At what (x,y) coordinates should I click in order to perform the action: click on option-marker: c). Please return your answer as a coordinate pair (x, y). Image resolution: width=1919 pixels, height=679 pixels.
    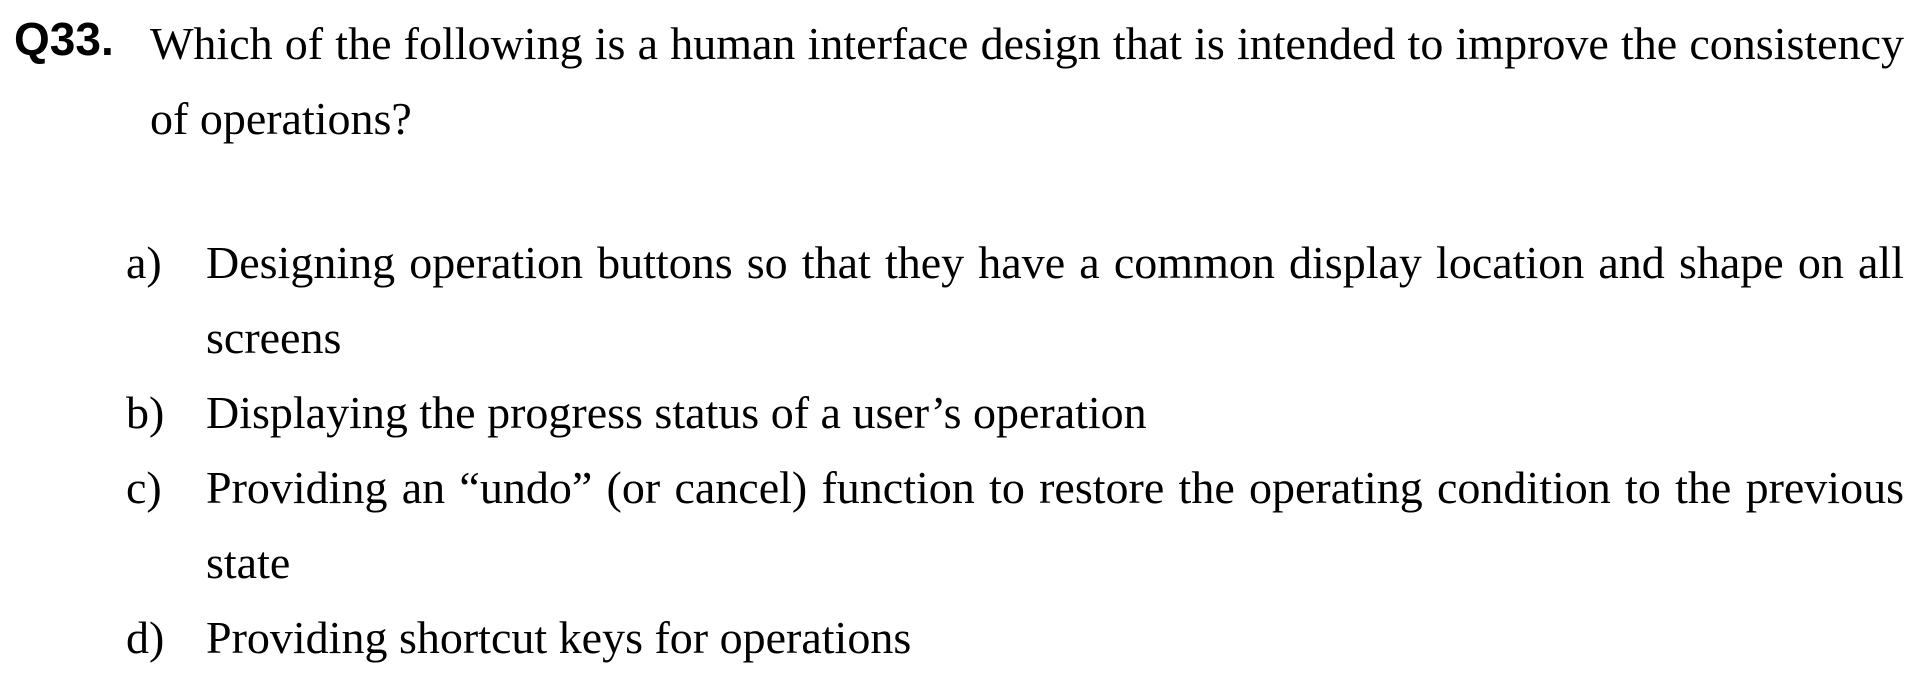
    Looking at the image, I should click on (144, 487).